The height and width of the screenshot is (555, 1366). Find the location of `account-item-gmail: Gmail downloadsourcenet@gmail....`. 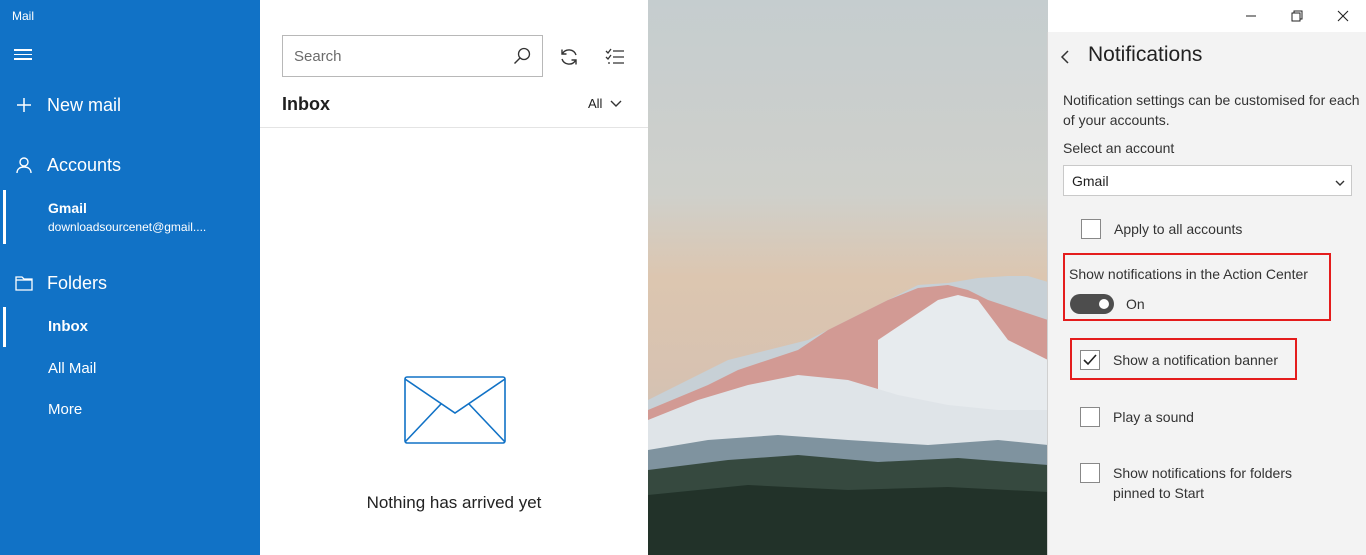

account-item-gmail: Gmail downloadsourcenet@gmail.... is located at coordinates (130, 217).